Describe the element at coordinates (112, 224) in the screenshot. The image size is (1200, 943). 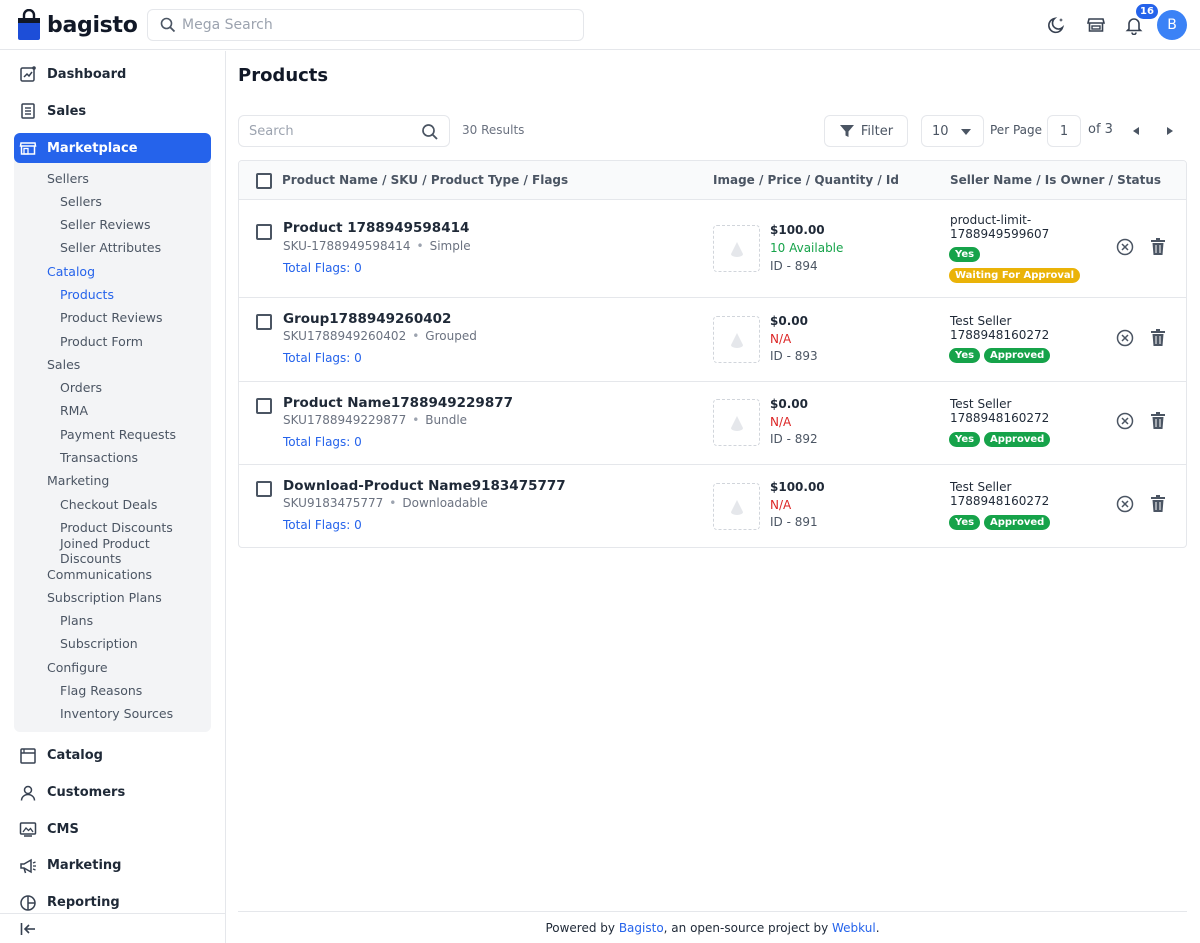
I see `submenu-item-seller-reviews: Seller Reviews` at that location.